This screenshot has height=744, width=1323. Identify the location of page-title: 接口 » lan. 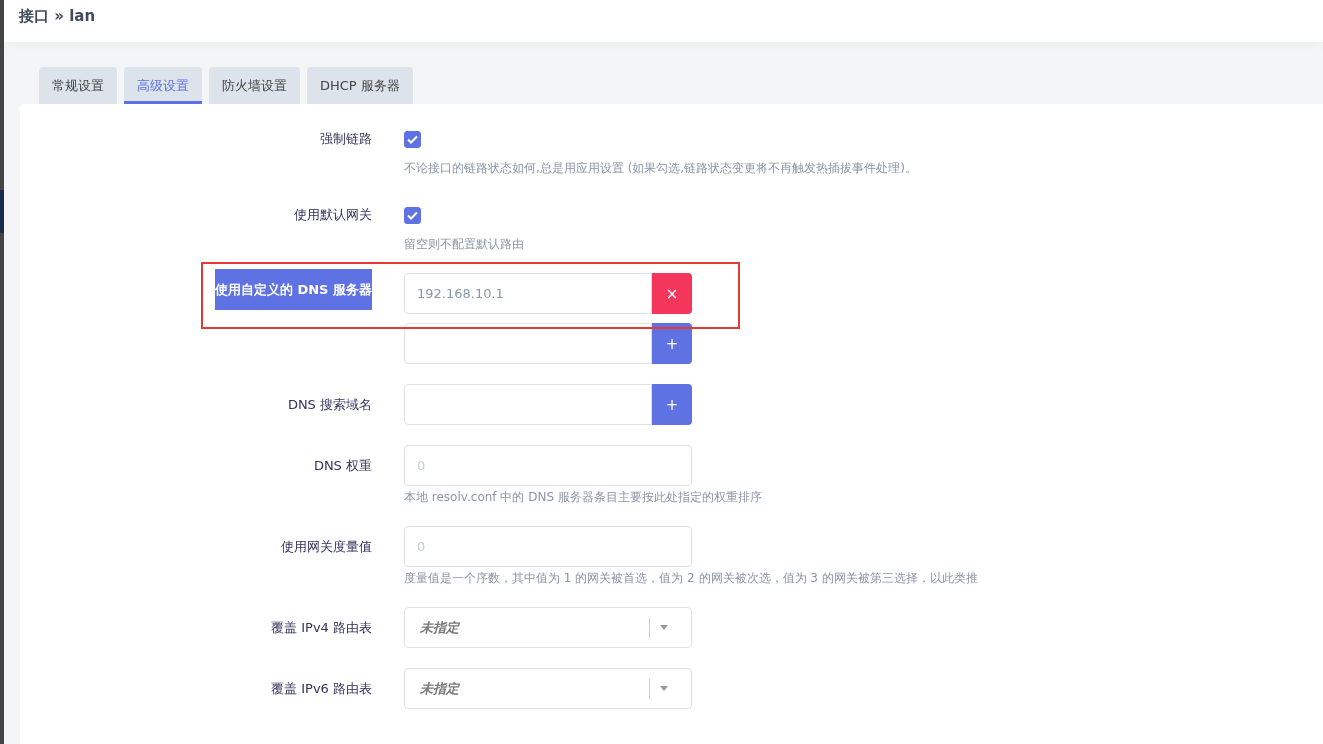
(57, 16).